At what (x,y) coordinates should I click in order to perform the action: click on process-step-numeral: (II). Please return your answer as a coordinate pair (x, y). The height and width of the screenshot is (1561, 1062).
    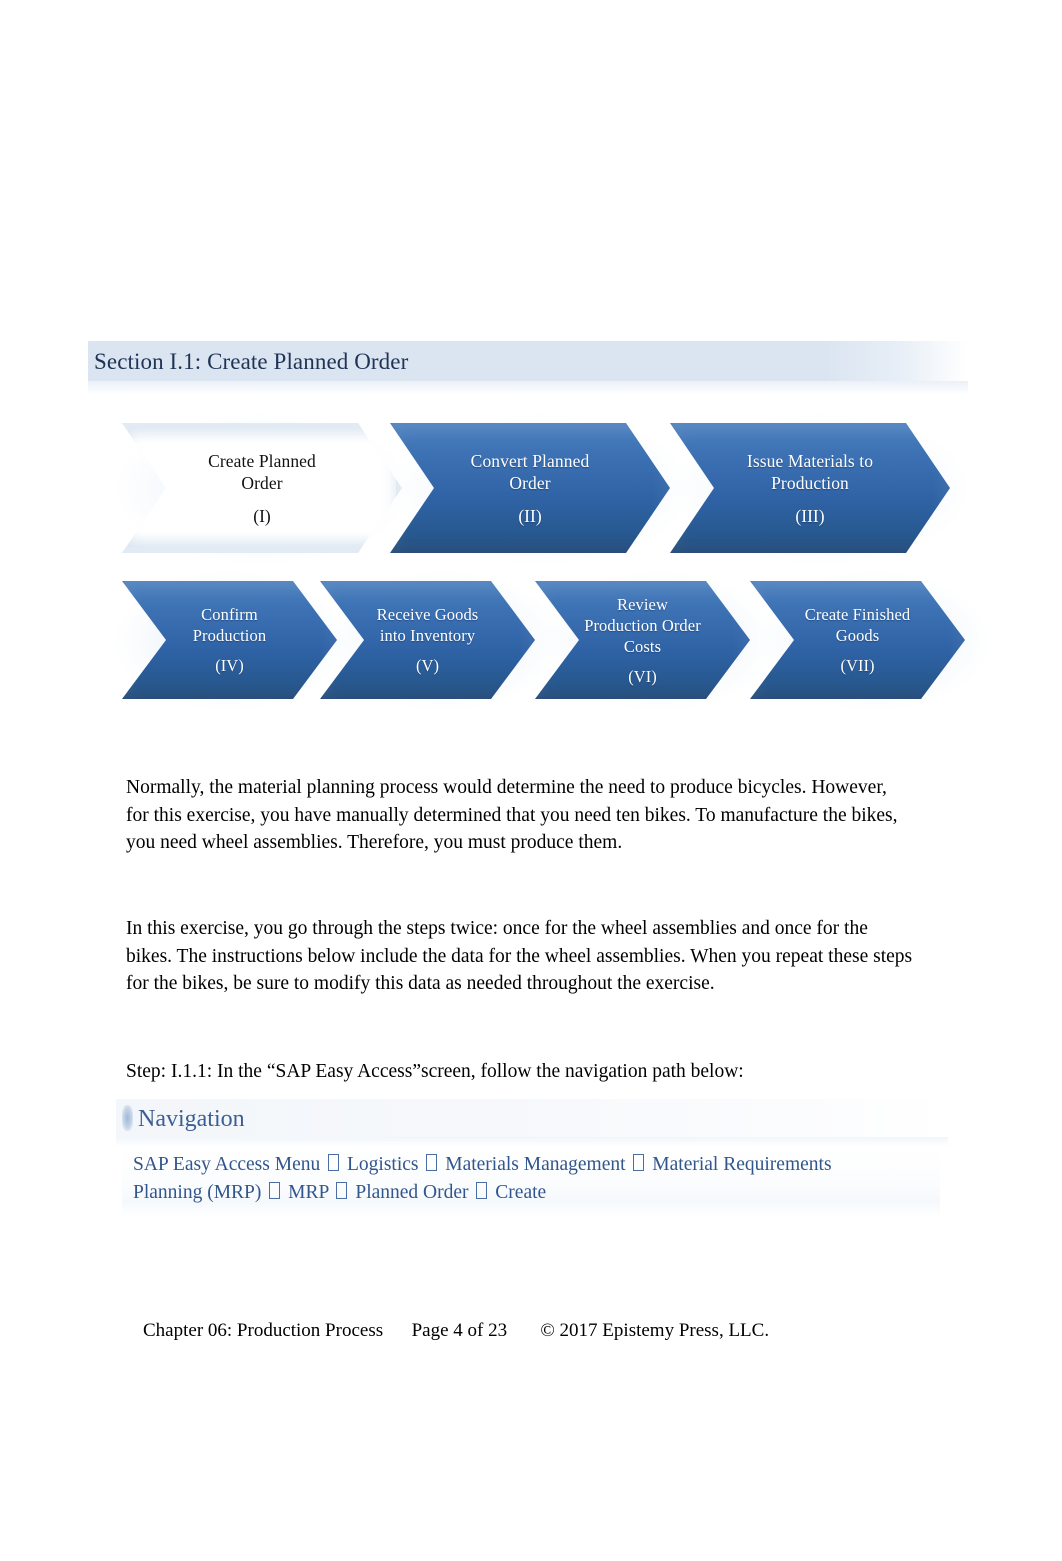
    Looking at the image, I should click on (530, 515).